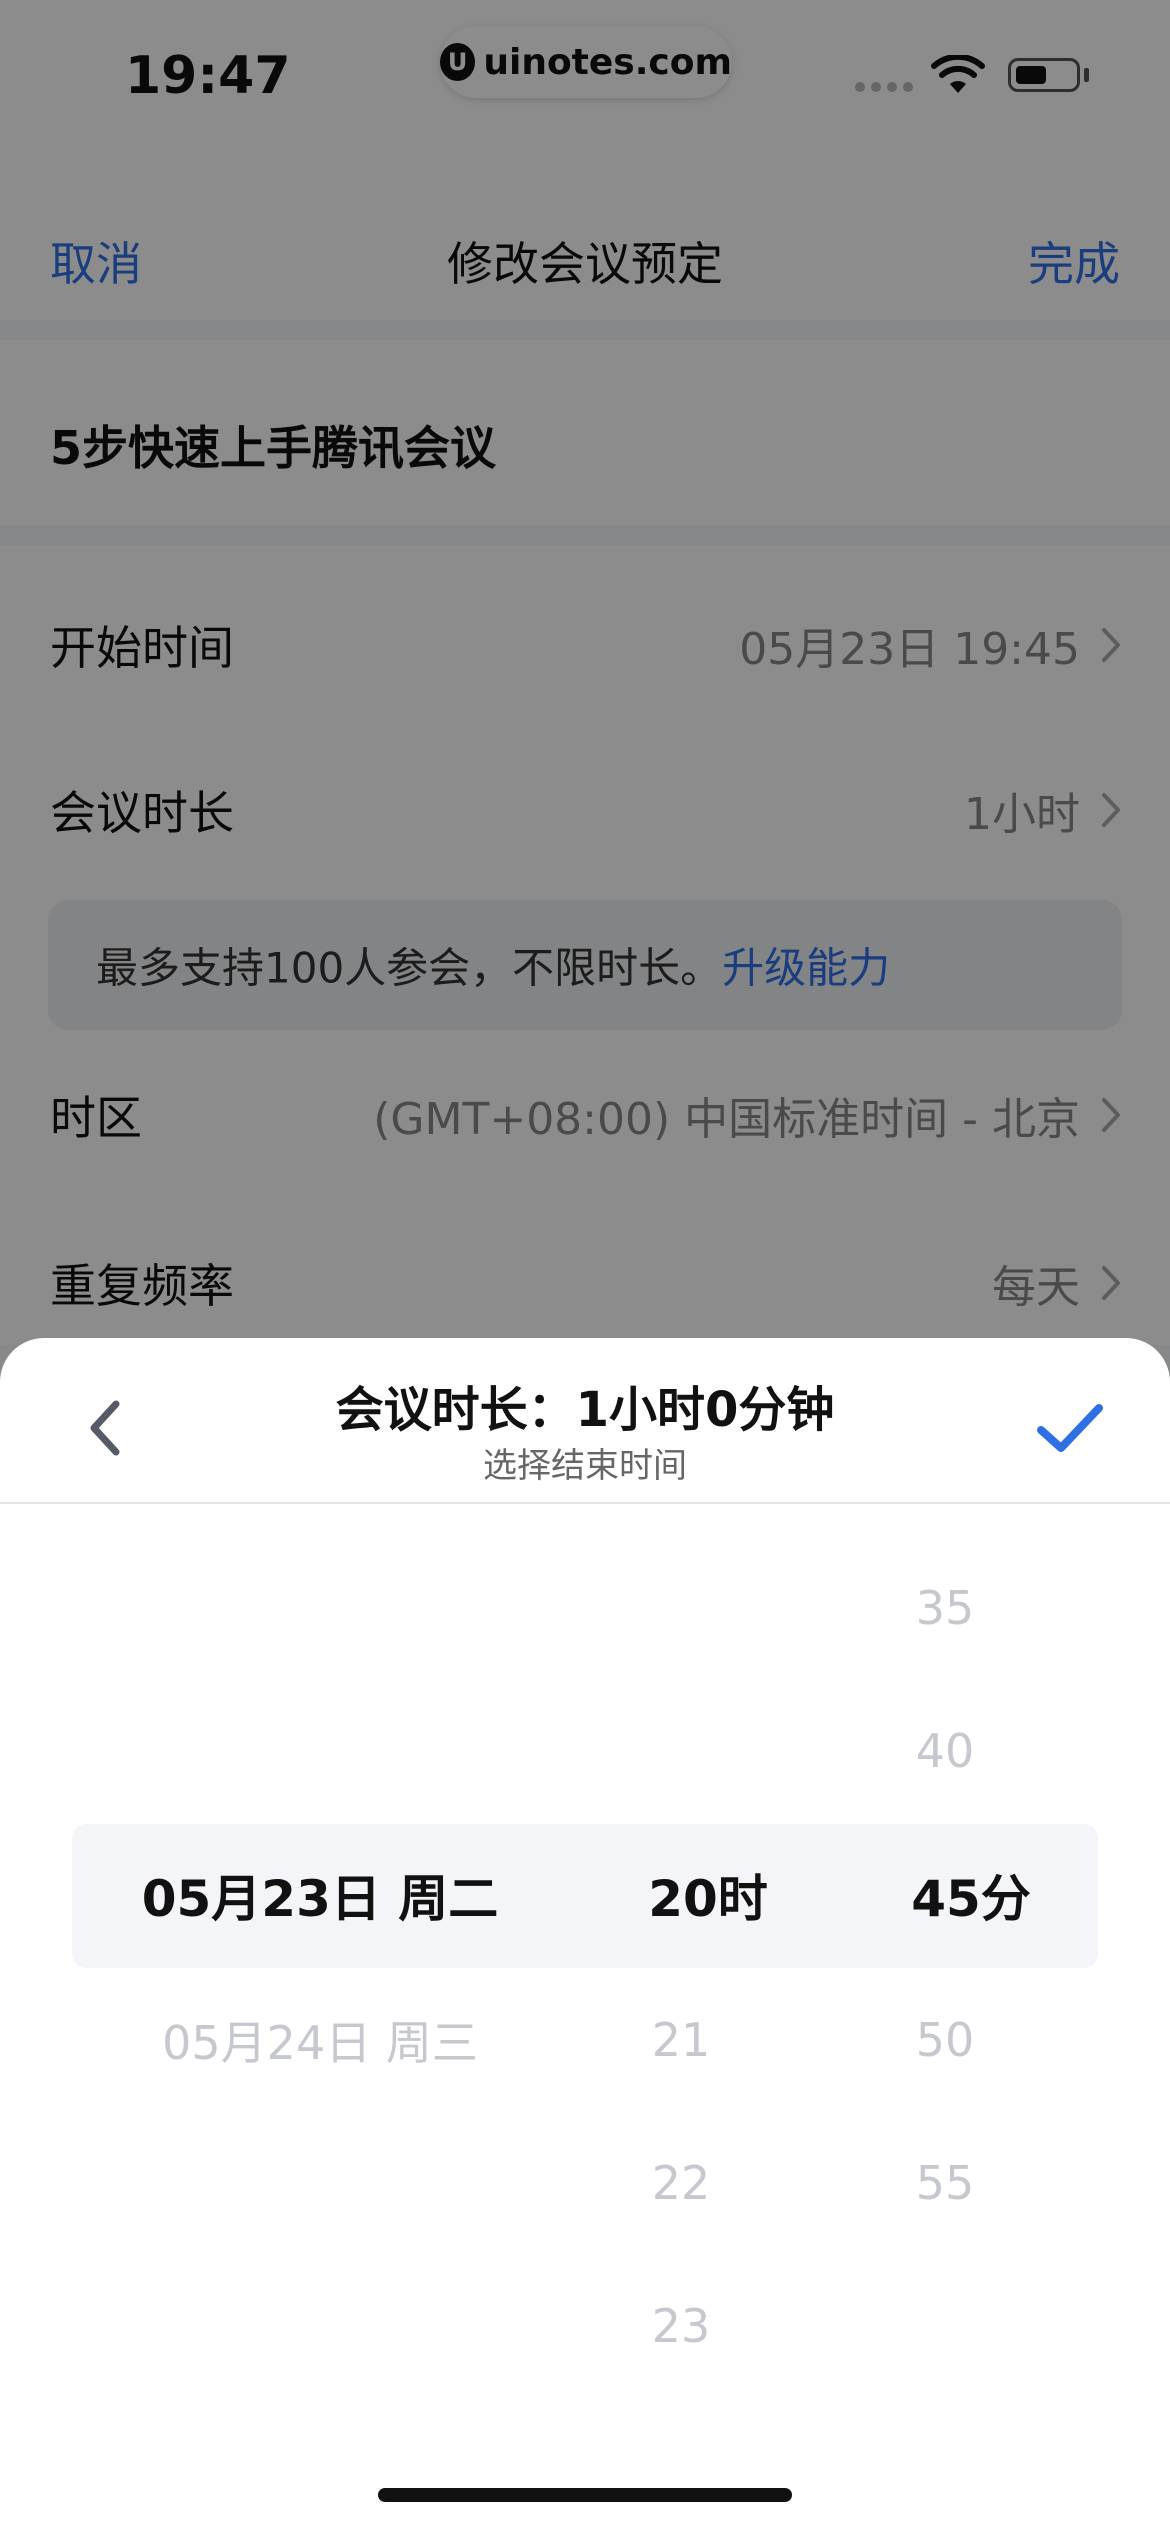  I want to click on picker-minute-option: 35, so click(945, 1608).